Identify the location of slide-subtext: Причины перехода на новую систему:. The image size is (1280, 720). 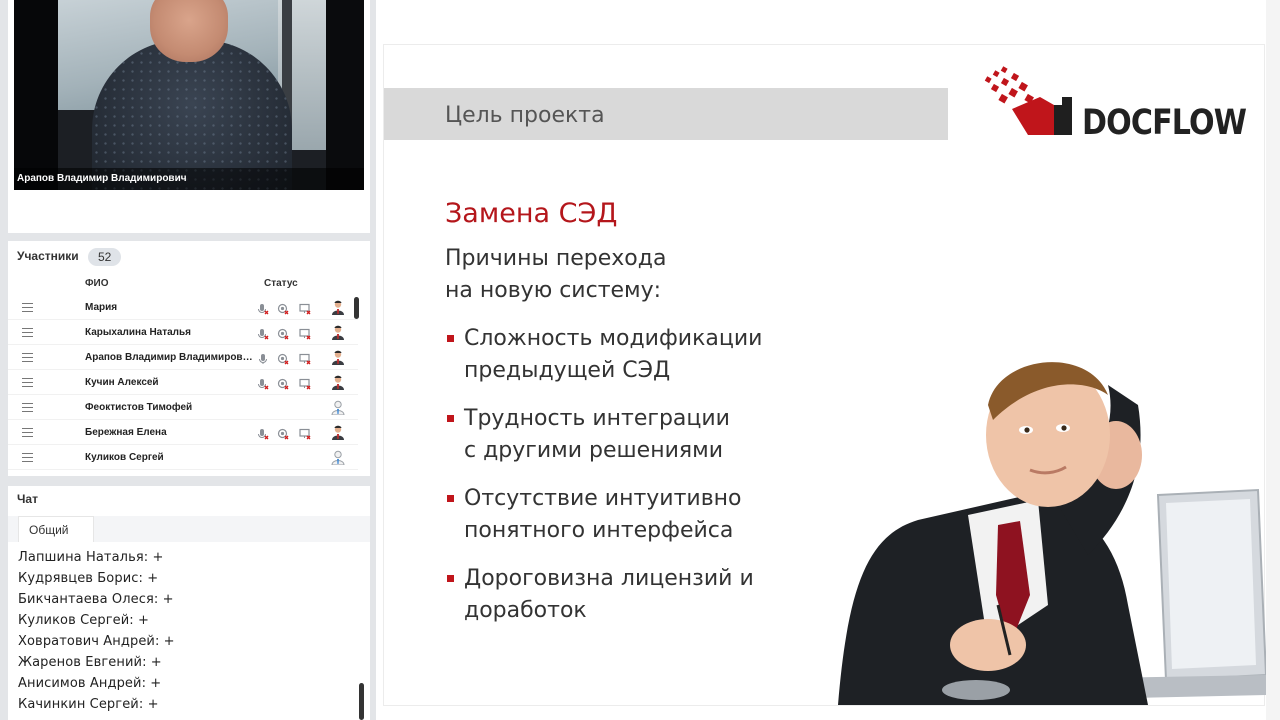
(555, 275).